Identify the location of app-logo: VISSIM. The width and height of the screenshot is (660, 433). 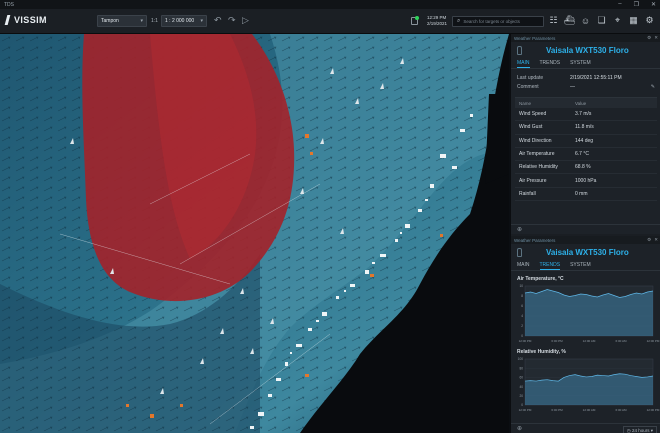
(25, 20).